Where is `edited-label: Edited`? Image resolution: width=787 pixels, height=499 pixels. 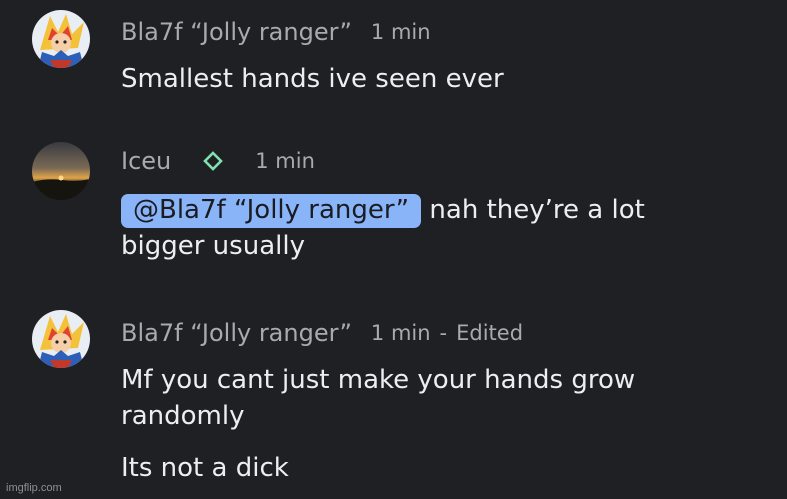 edited-label: Edited is located at coordinates (490, 333).